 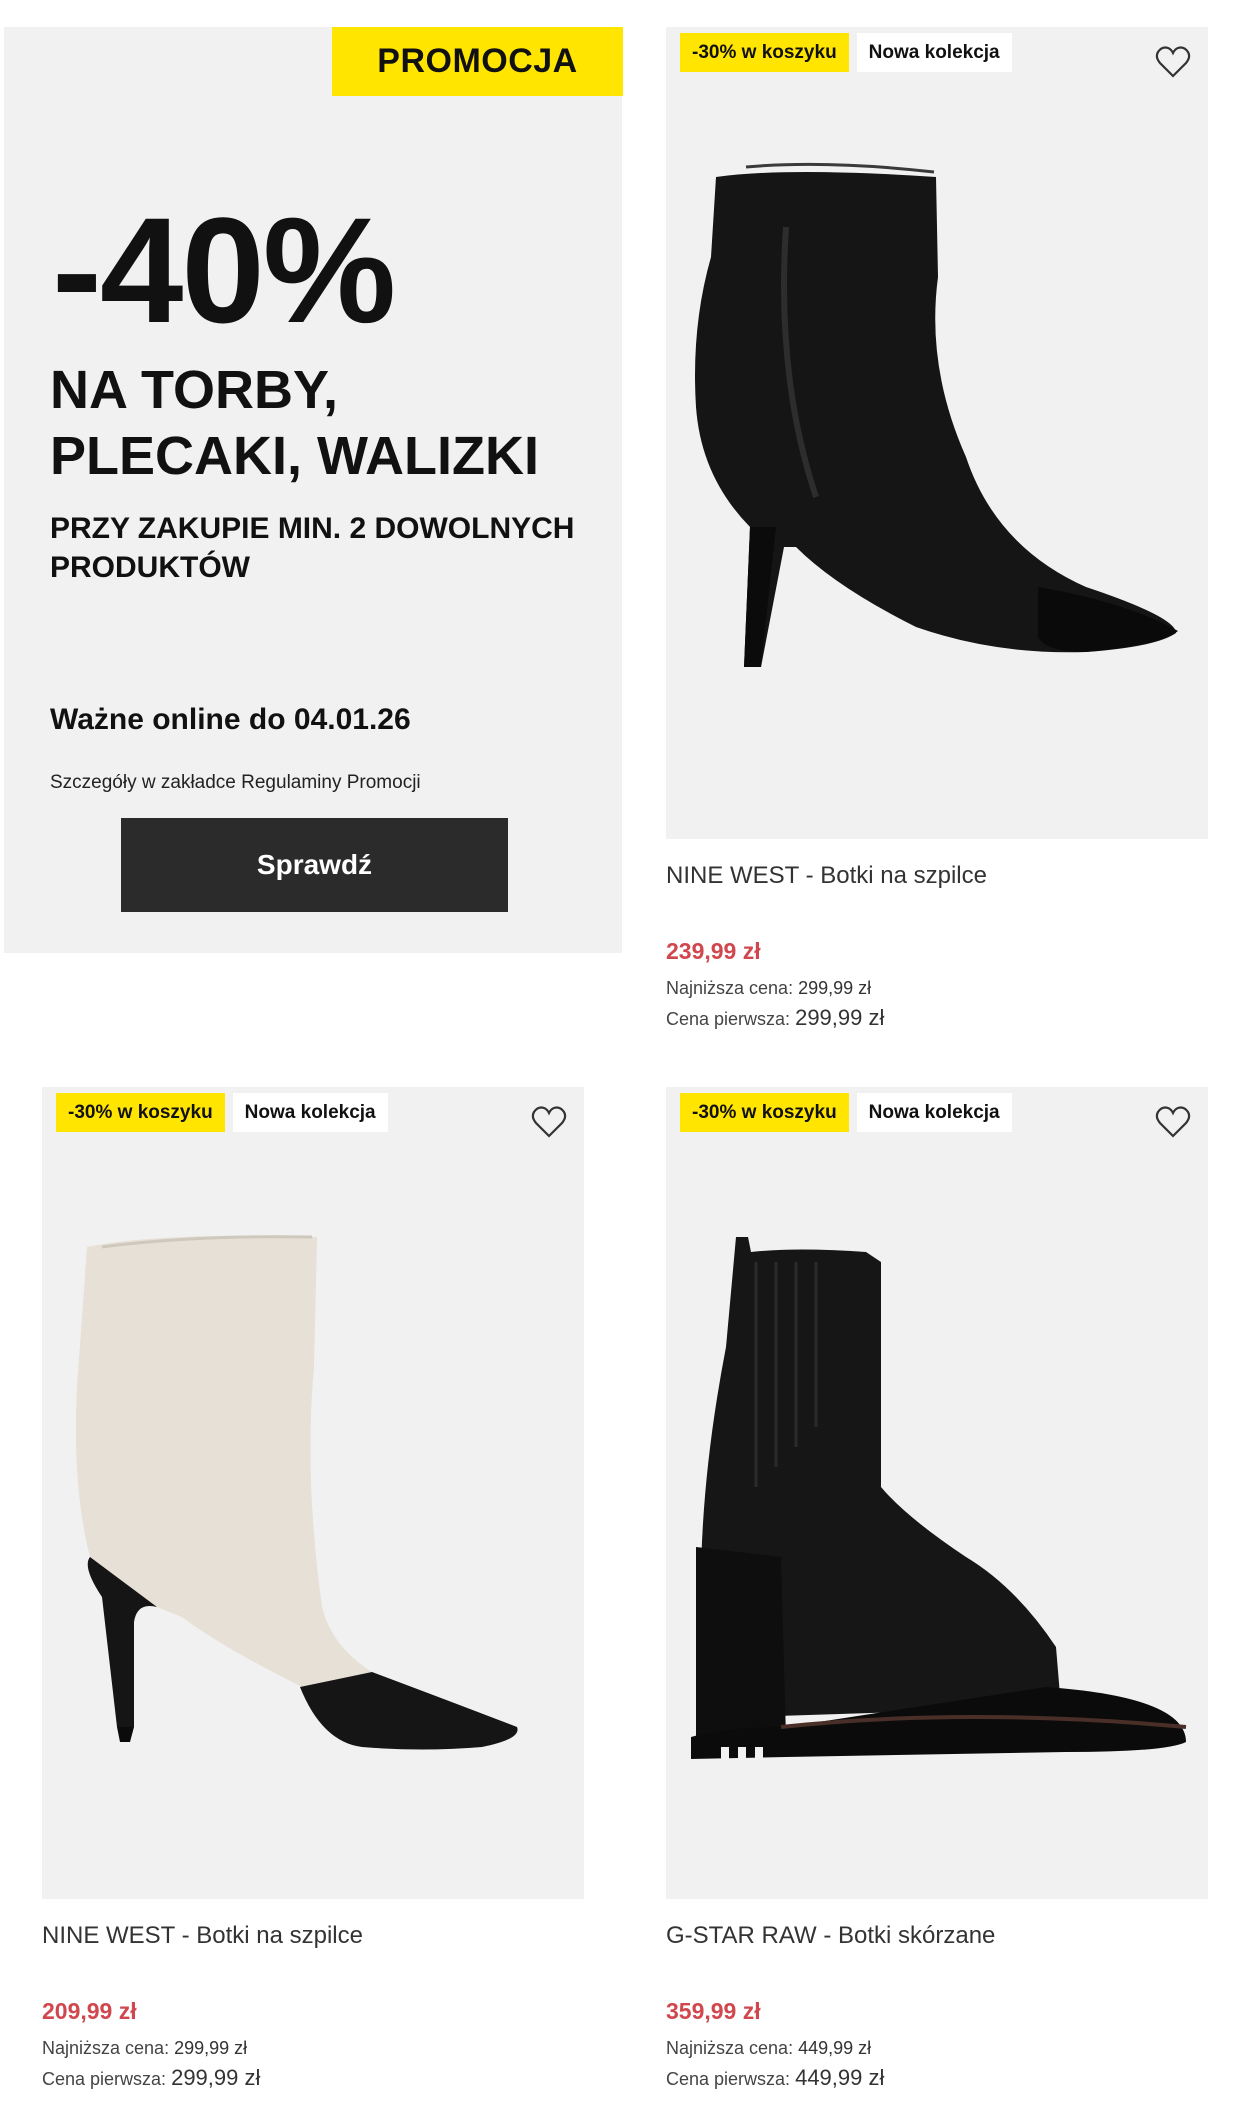 I want to click on black-stiletto-boot-image, so click(x=936, y=414).